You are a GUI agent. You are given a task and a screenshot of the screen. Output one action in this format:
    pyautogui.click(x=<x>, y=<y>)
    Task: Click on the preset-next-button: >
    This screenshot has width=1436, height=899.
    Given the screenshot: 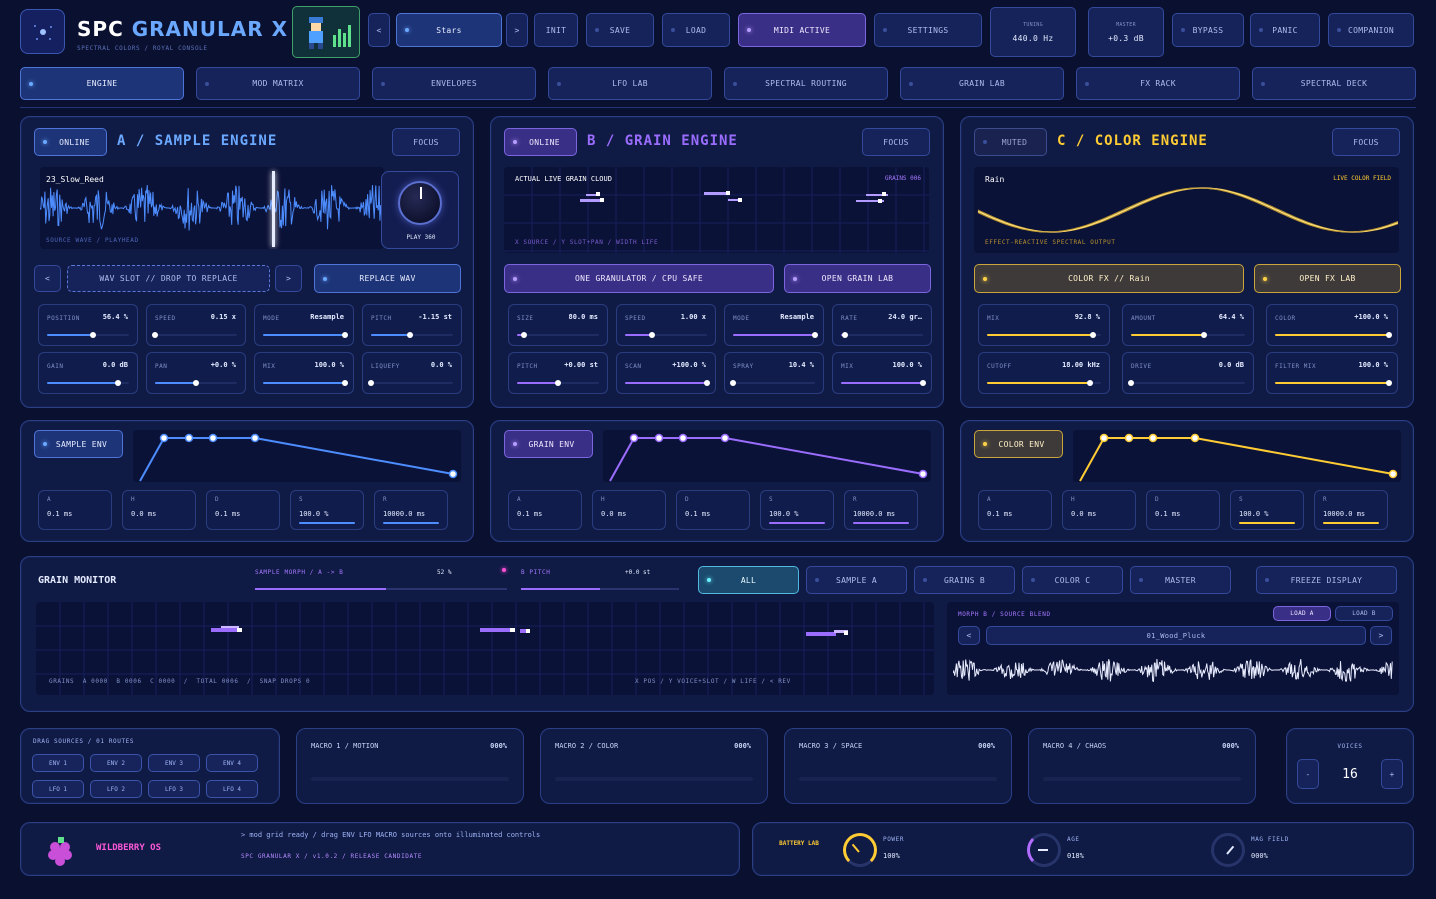 What is the action you would take?
    pyautogui.click(x=517, y=30)
    